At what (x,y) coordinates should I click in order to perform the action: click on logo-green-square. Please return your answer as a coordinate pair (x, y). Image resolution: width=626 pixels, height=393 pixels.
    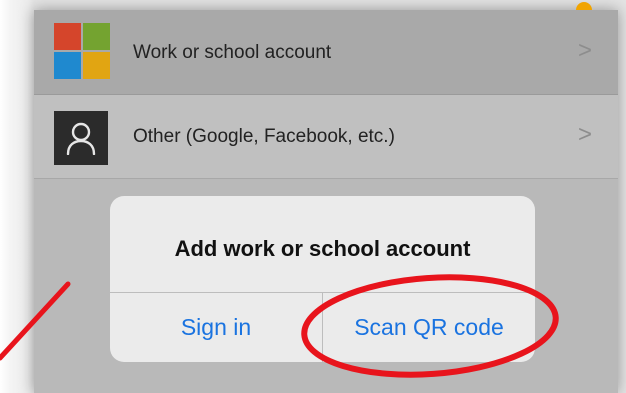
    Looking at the image, I should click on (96, 36).